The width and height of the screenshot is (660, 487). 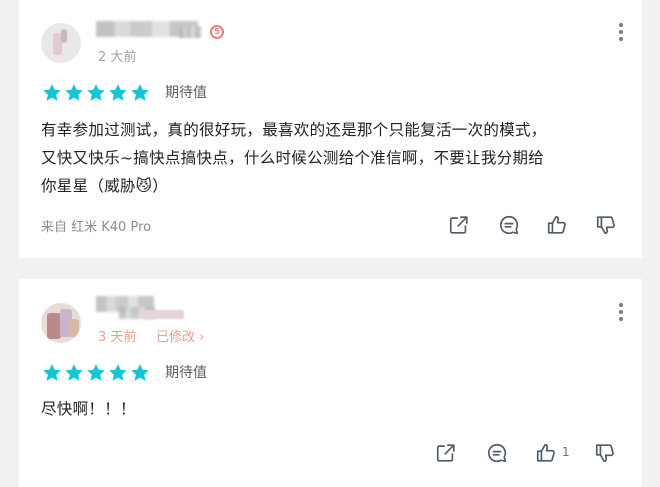 What do you see at coordinates (117, 337) in the screenshot?
I see `review-time: 3 天前` at bounding box center [117, 337].